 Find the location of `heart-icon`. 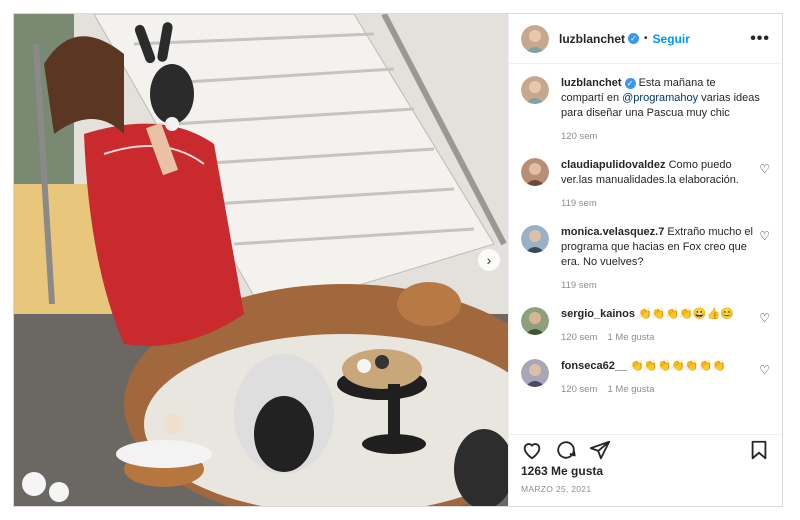

heart-icon is located at coordinates (532, 450).